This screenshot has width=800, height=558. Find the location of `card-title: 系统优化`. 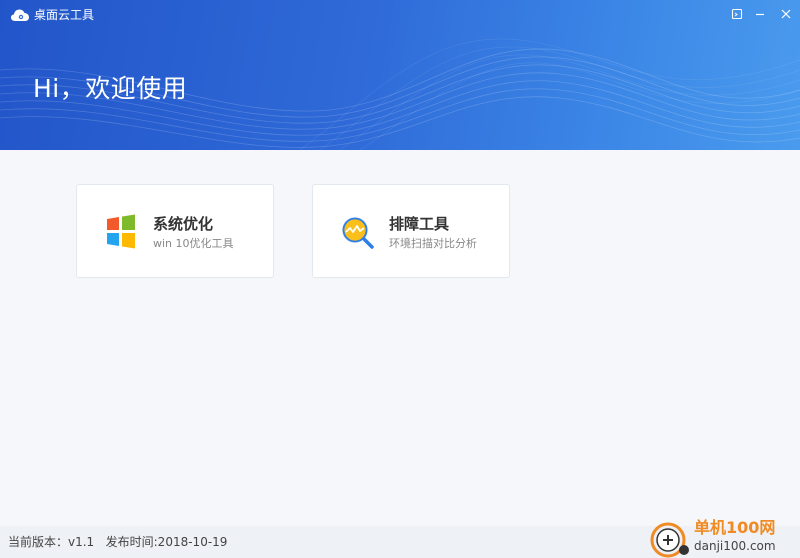

card-title: 系统优化 is located at coordinates (183, 224).